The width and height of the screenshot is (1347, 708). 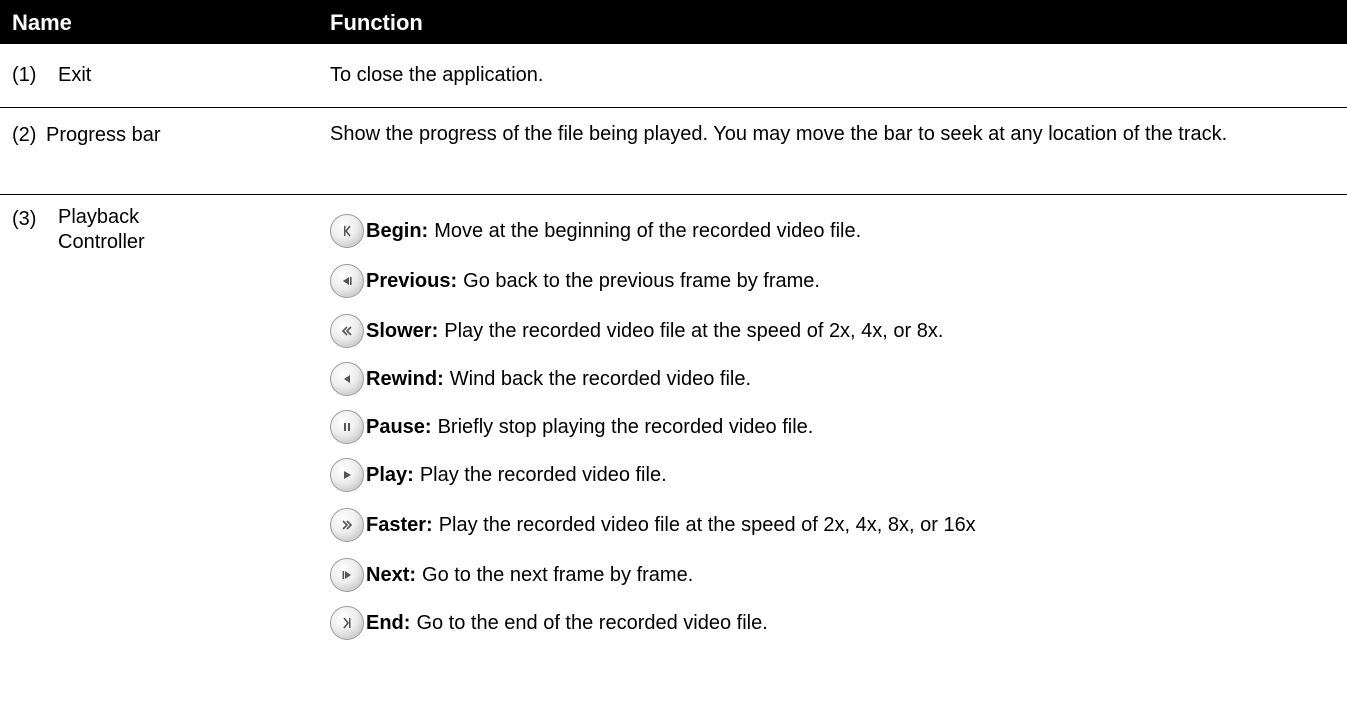 I want to click on control-item-next: Next: Go to the next frame by frame., so click(x=511, y=575).